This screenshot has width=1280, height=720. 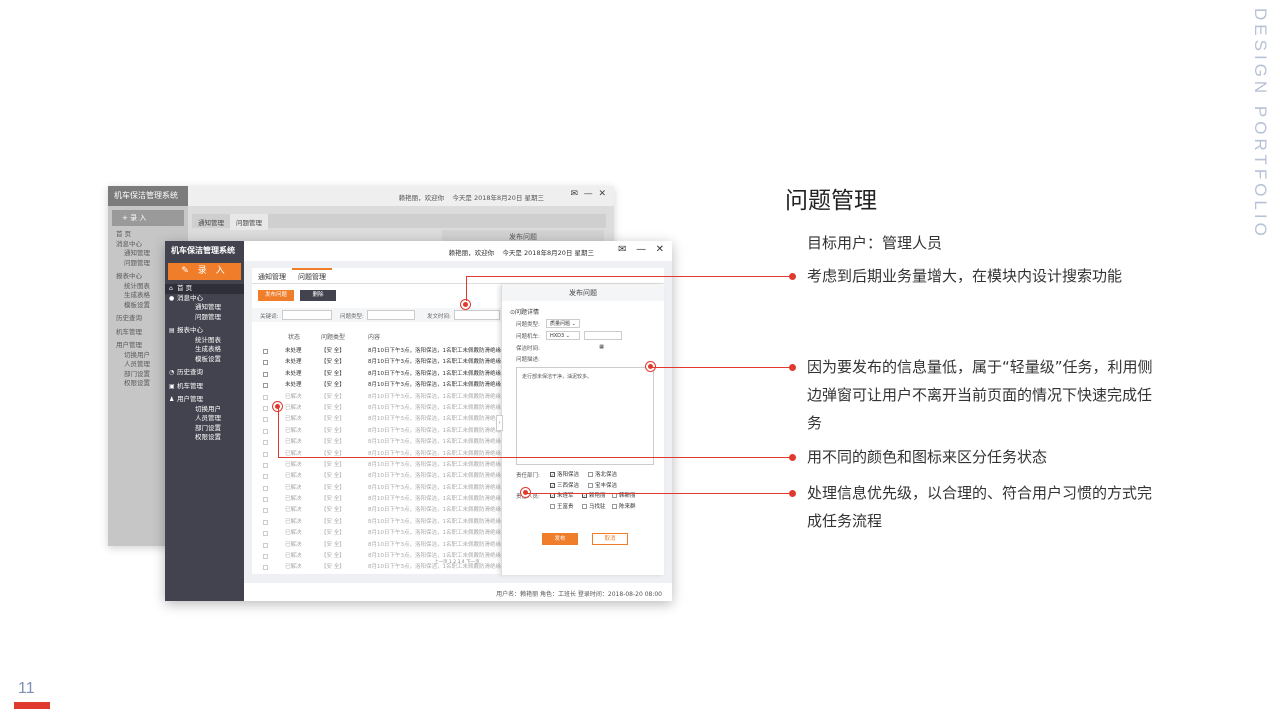 What do you see at coordinates (374, 337) in the screenshot?
I see `col-content: 内容` at bounding box center [374, 337].